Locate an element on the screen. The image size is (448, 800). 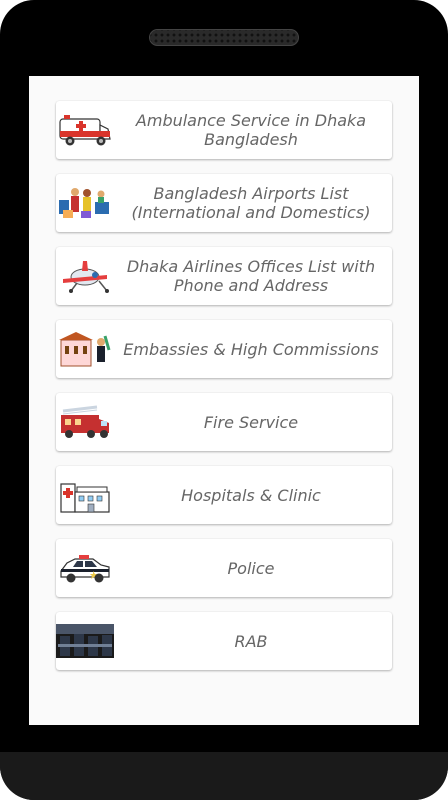
service-card-rab: RAB is located at coordinates (224, 641).